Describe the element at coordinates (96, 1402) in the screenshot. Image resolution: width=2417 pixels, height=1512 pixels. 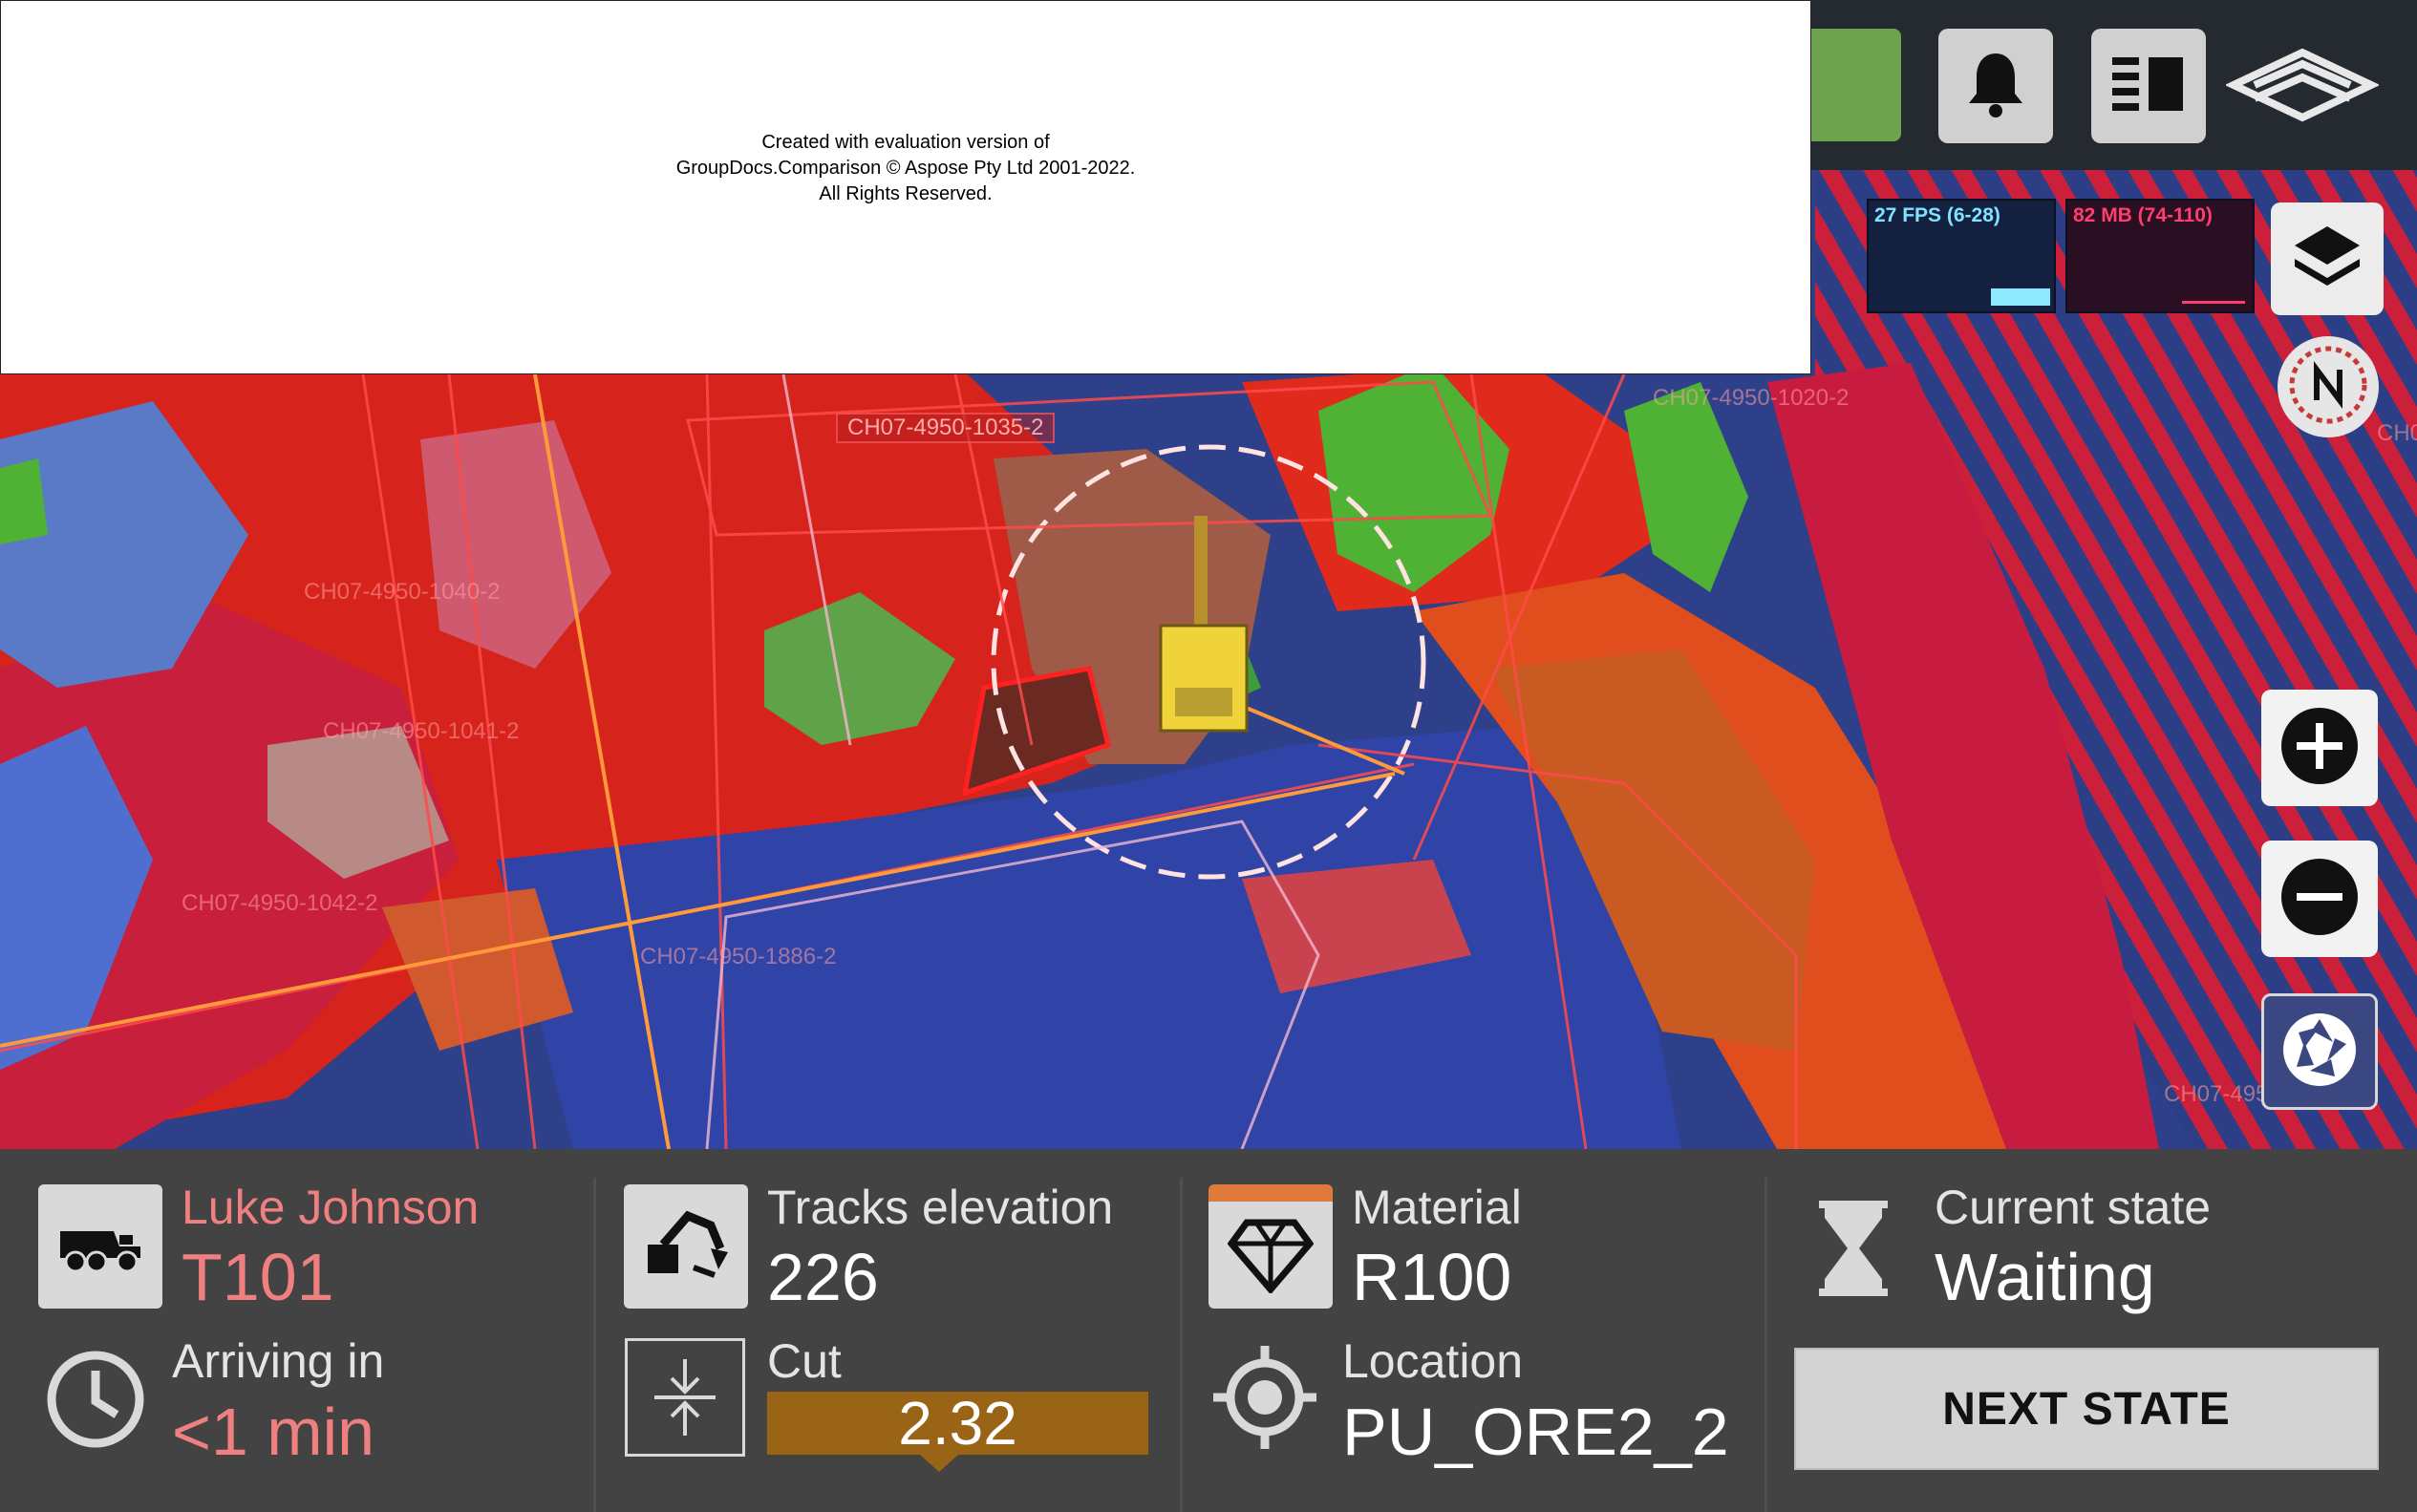
I see `clock-icon` at that location.